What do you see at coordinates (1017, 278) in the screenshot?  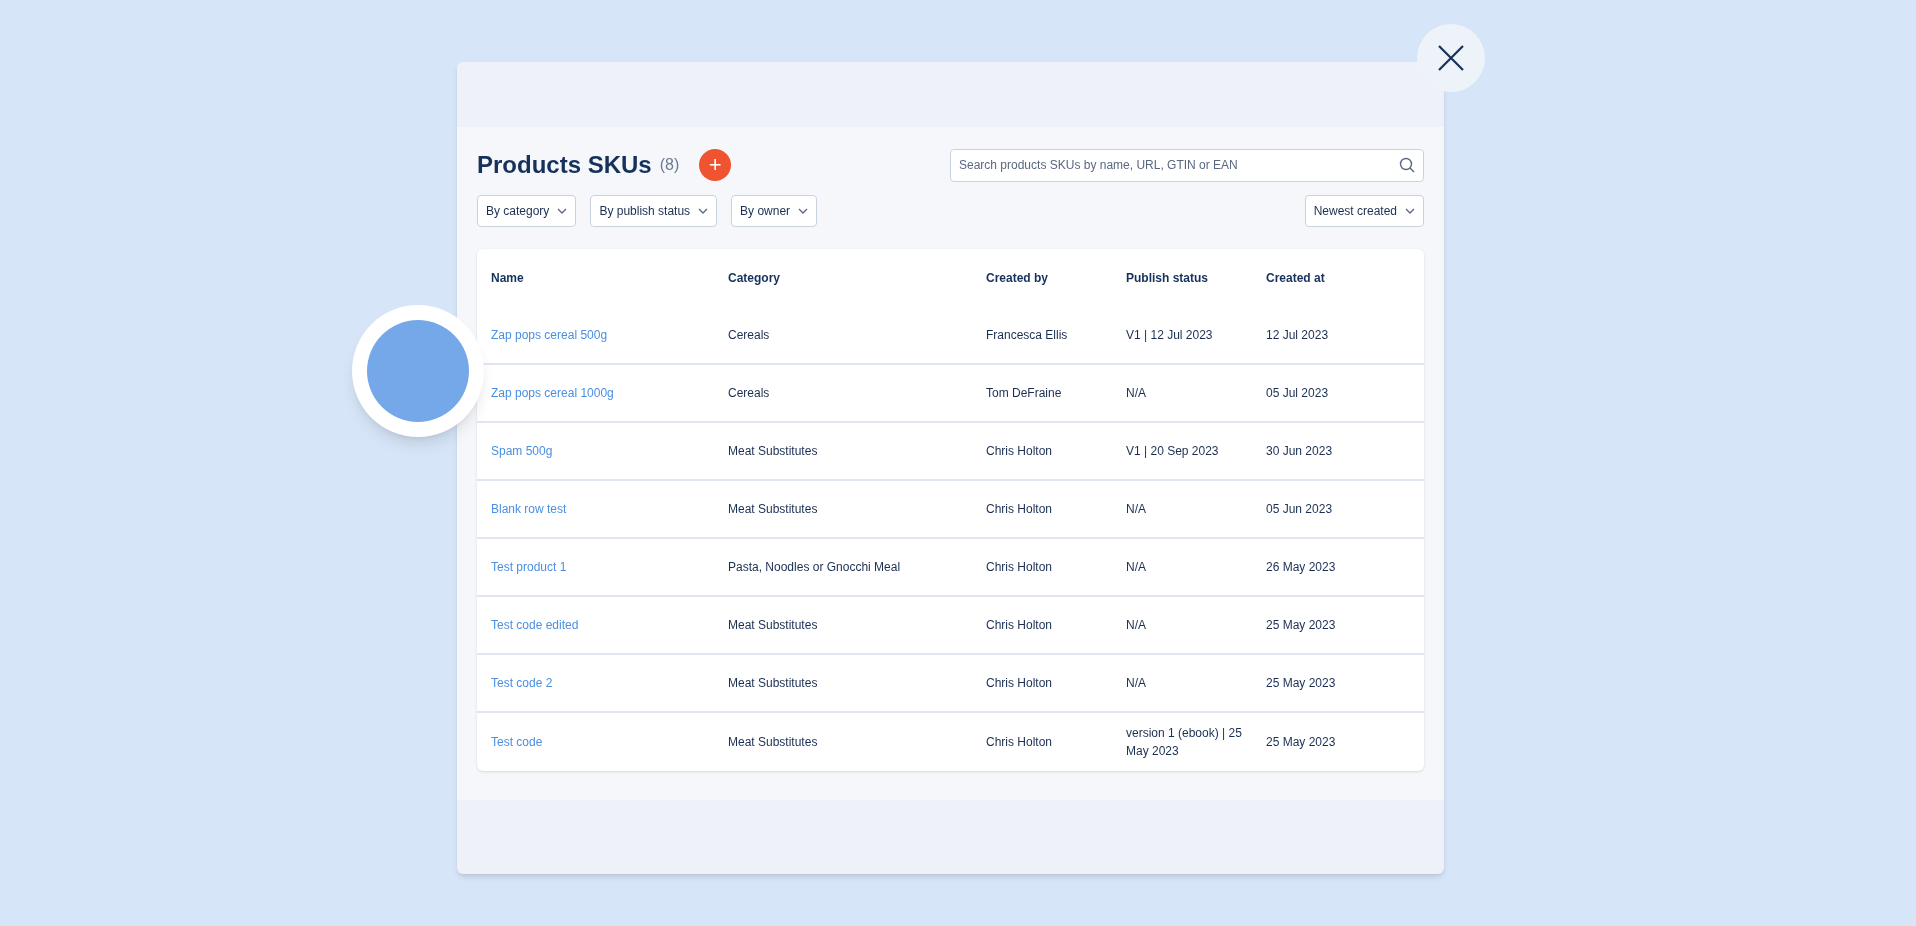 I see `column-header: Created by` at bounding box center [1017, 278].